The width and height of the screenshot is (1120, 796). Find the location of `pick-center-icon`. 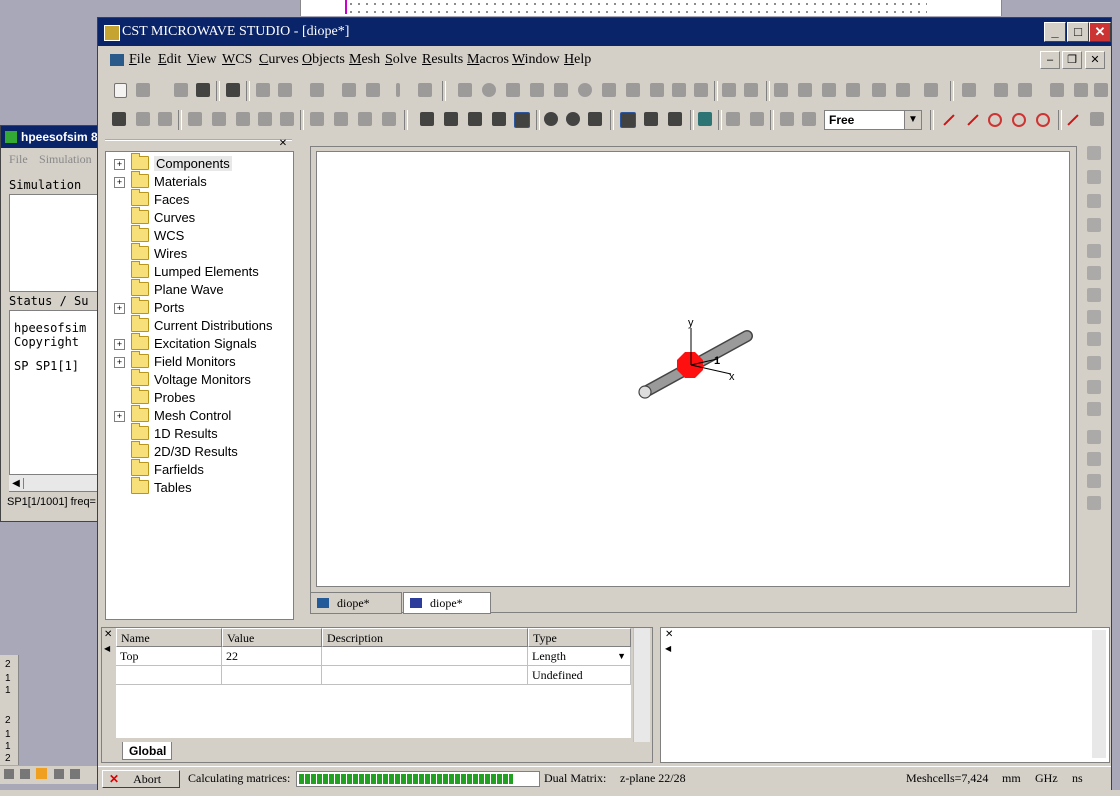

pick-center-icon is located at coordinates (243, 119).